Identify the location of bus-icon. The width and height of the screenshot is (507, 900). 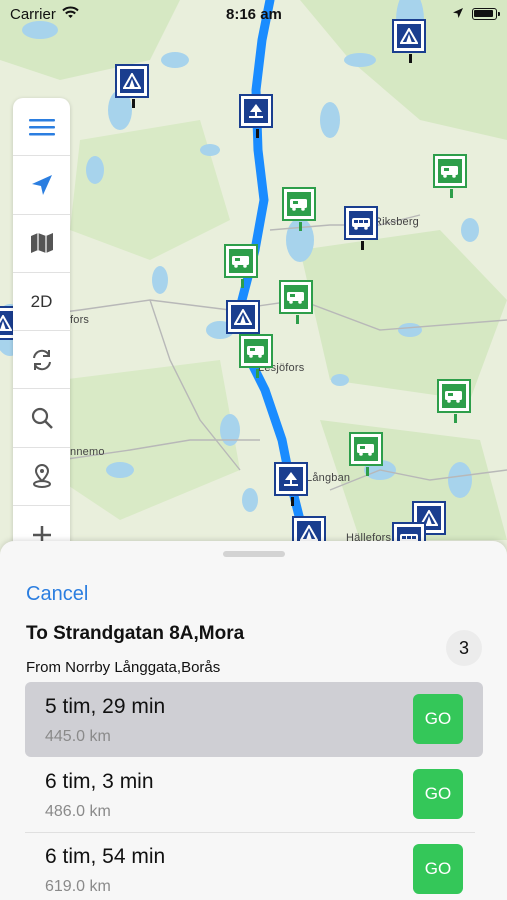
(361, 224).